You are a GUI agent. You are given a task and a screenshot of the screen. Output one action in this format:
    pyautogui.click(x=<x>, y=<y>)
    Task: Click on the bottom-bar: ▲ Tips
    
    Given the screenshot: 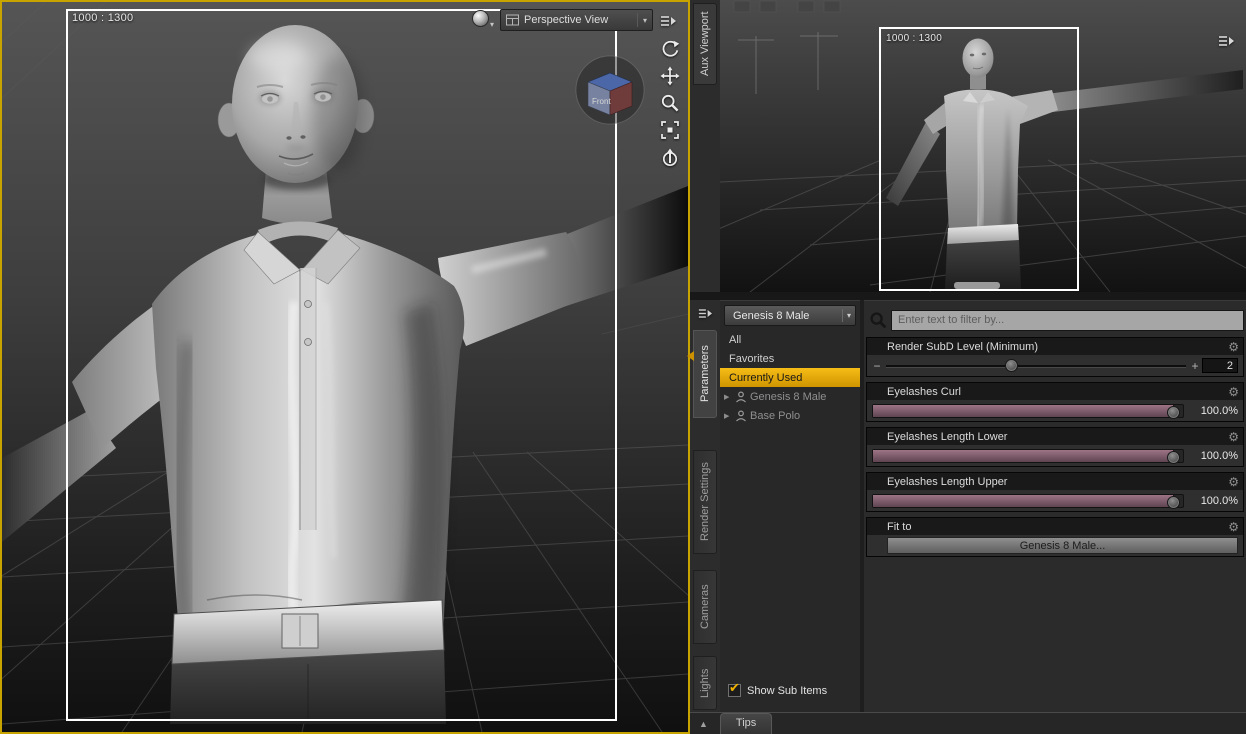 What is the action you would take?
    pyautogui.click(x=968, y=723)
    